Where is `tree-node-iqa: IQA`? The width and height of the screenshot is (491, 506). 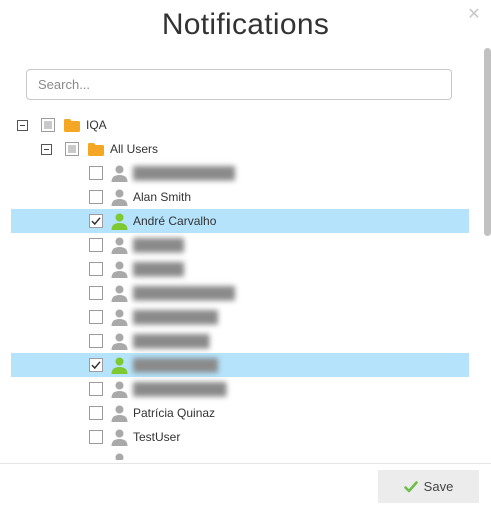
tree-node-iqa: IQA is located at coordinates (242, 125).